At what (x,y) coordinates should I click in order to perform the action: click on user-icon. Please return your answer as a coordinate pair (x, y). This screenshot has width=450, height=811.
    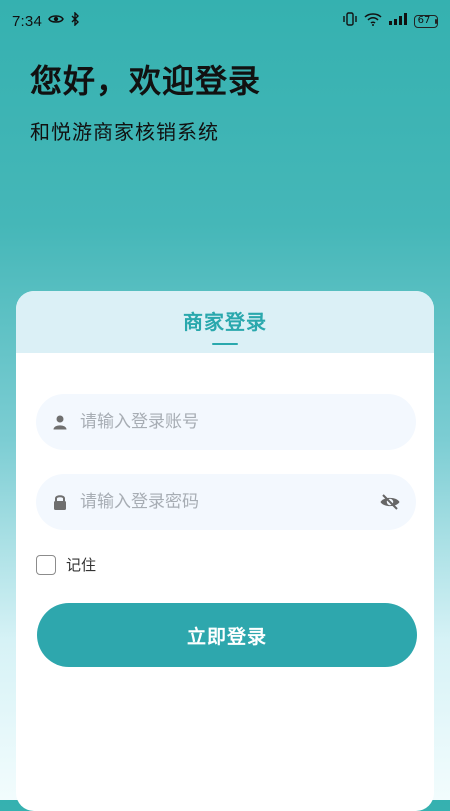
    Looking at the image, I should click on (60, 422).